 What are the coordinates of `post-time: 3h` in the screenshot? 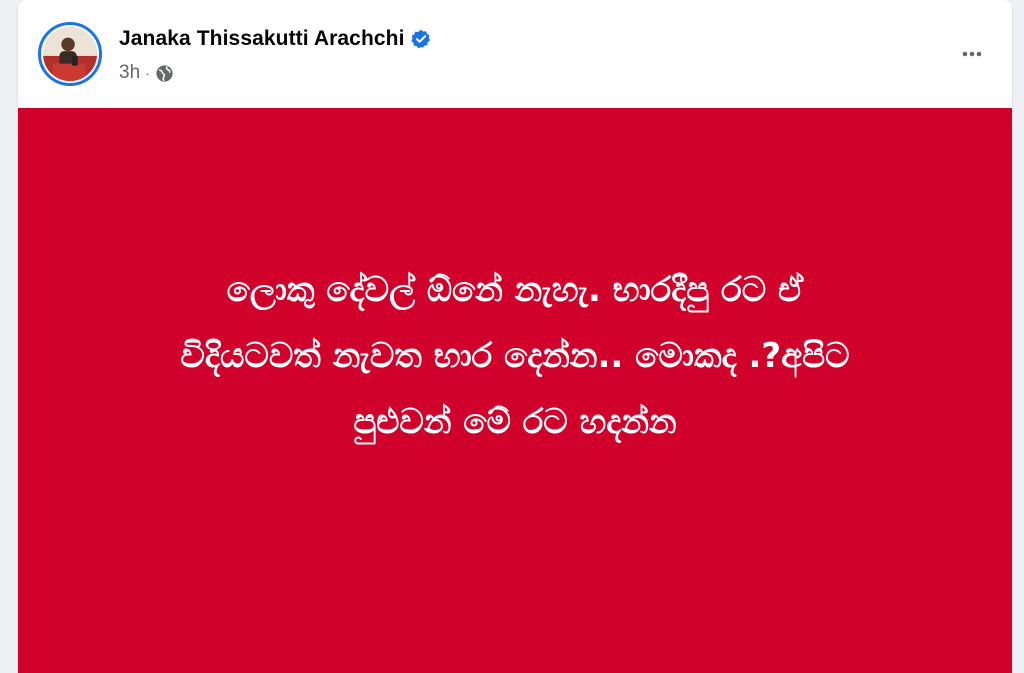 It's located at (129, 73).